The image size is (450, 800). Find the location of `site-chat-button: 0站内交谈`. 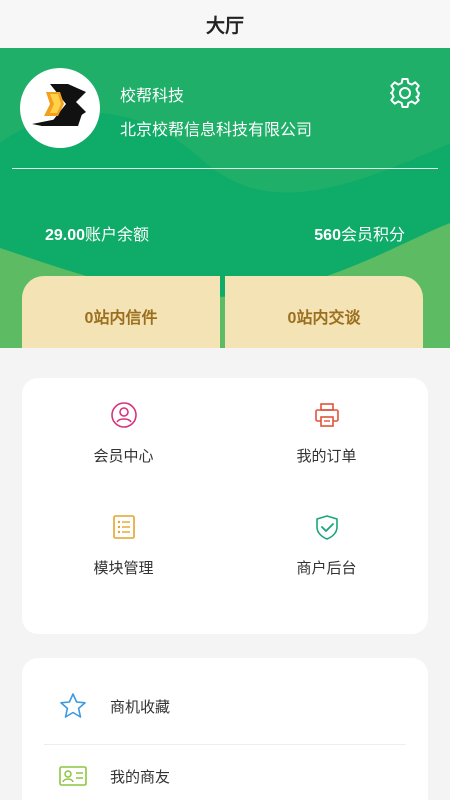

site-chat-button: 0站内交谈 is located at coordinates (324, 312).